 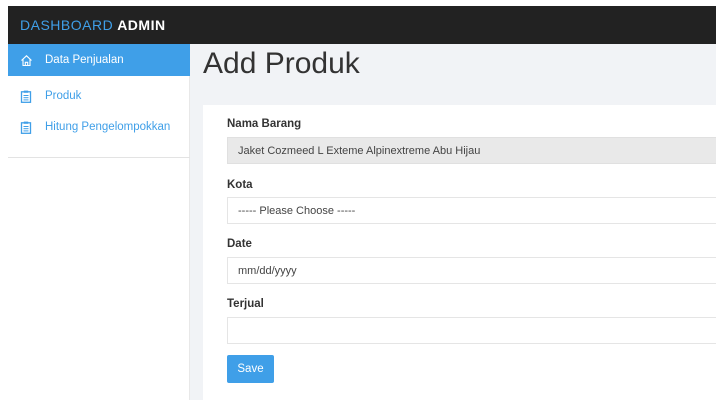 I want to click on kota-selected-value: ----- Please Choose -----, so click(x=297, y=210).